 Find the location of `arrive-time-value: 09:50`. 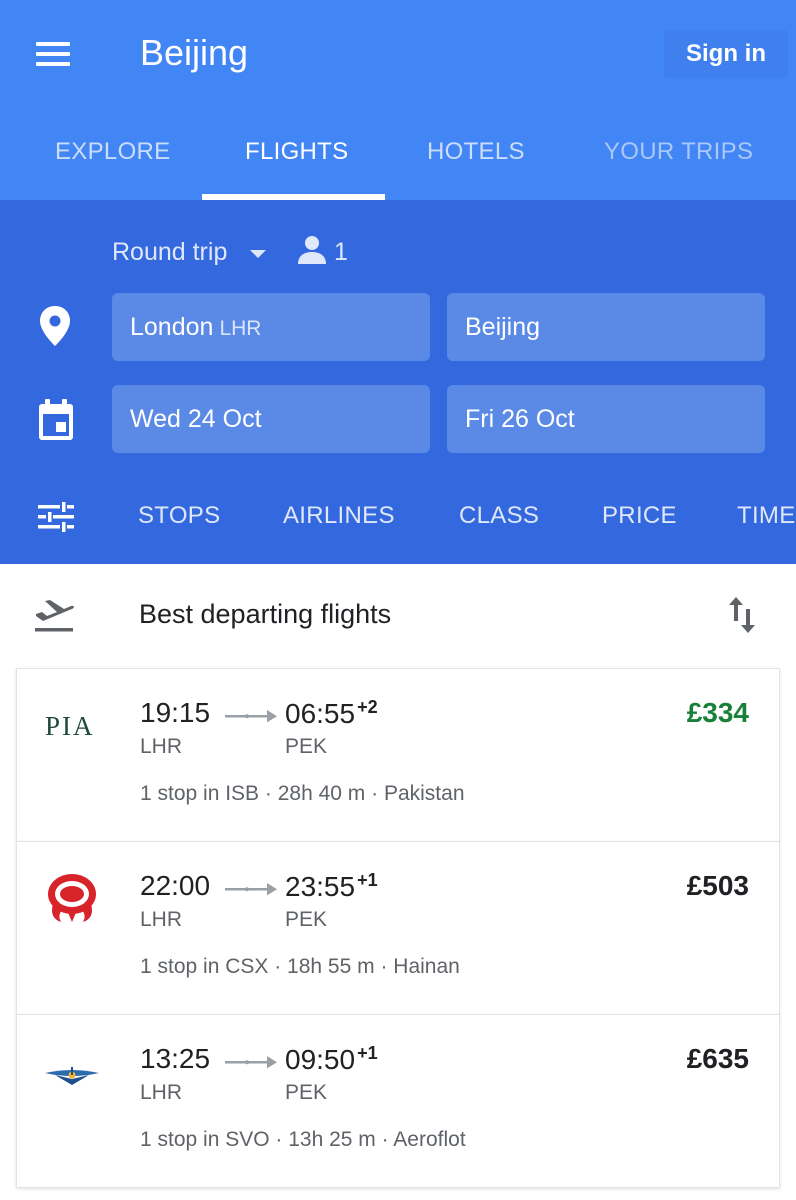

arrive-time-value: 09:50 is located at coordinates (320, 1059).